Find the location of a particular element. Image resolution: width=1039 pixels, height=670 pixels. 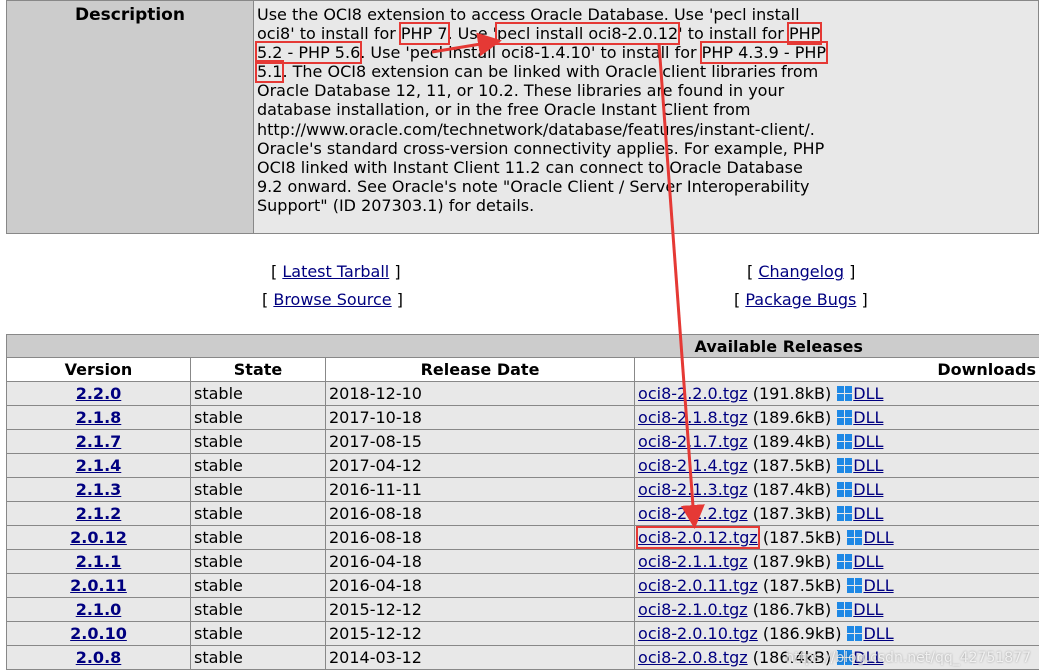

version-link: 2.1.1 is located at coordinates (99, 561).